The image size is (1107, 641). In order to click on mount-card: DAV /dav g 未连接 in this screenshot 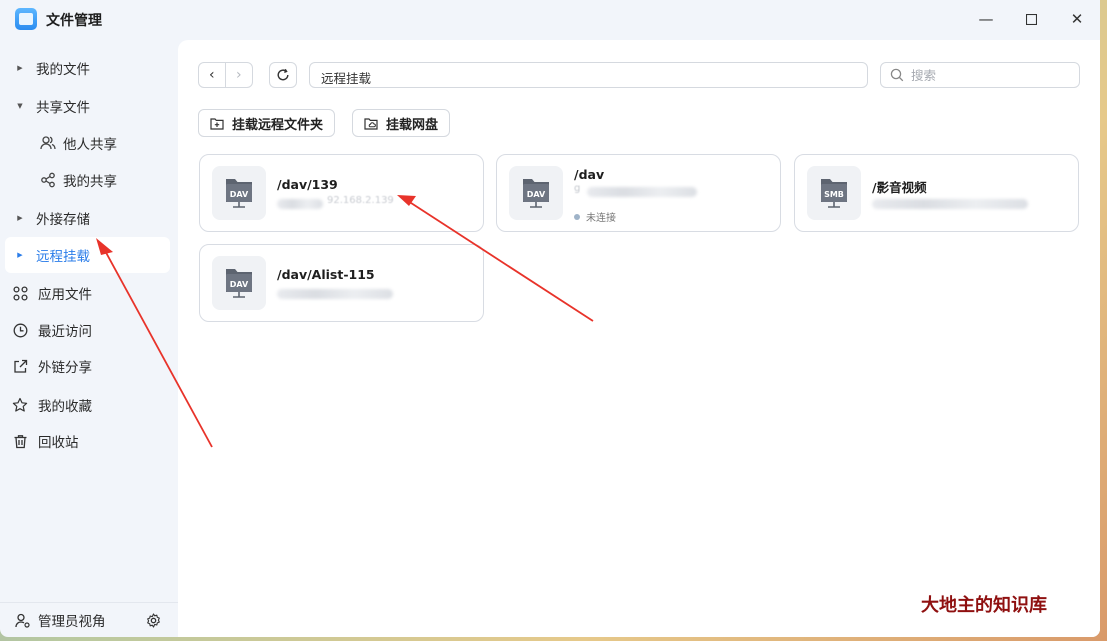, I will do `click(638, 193)`.